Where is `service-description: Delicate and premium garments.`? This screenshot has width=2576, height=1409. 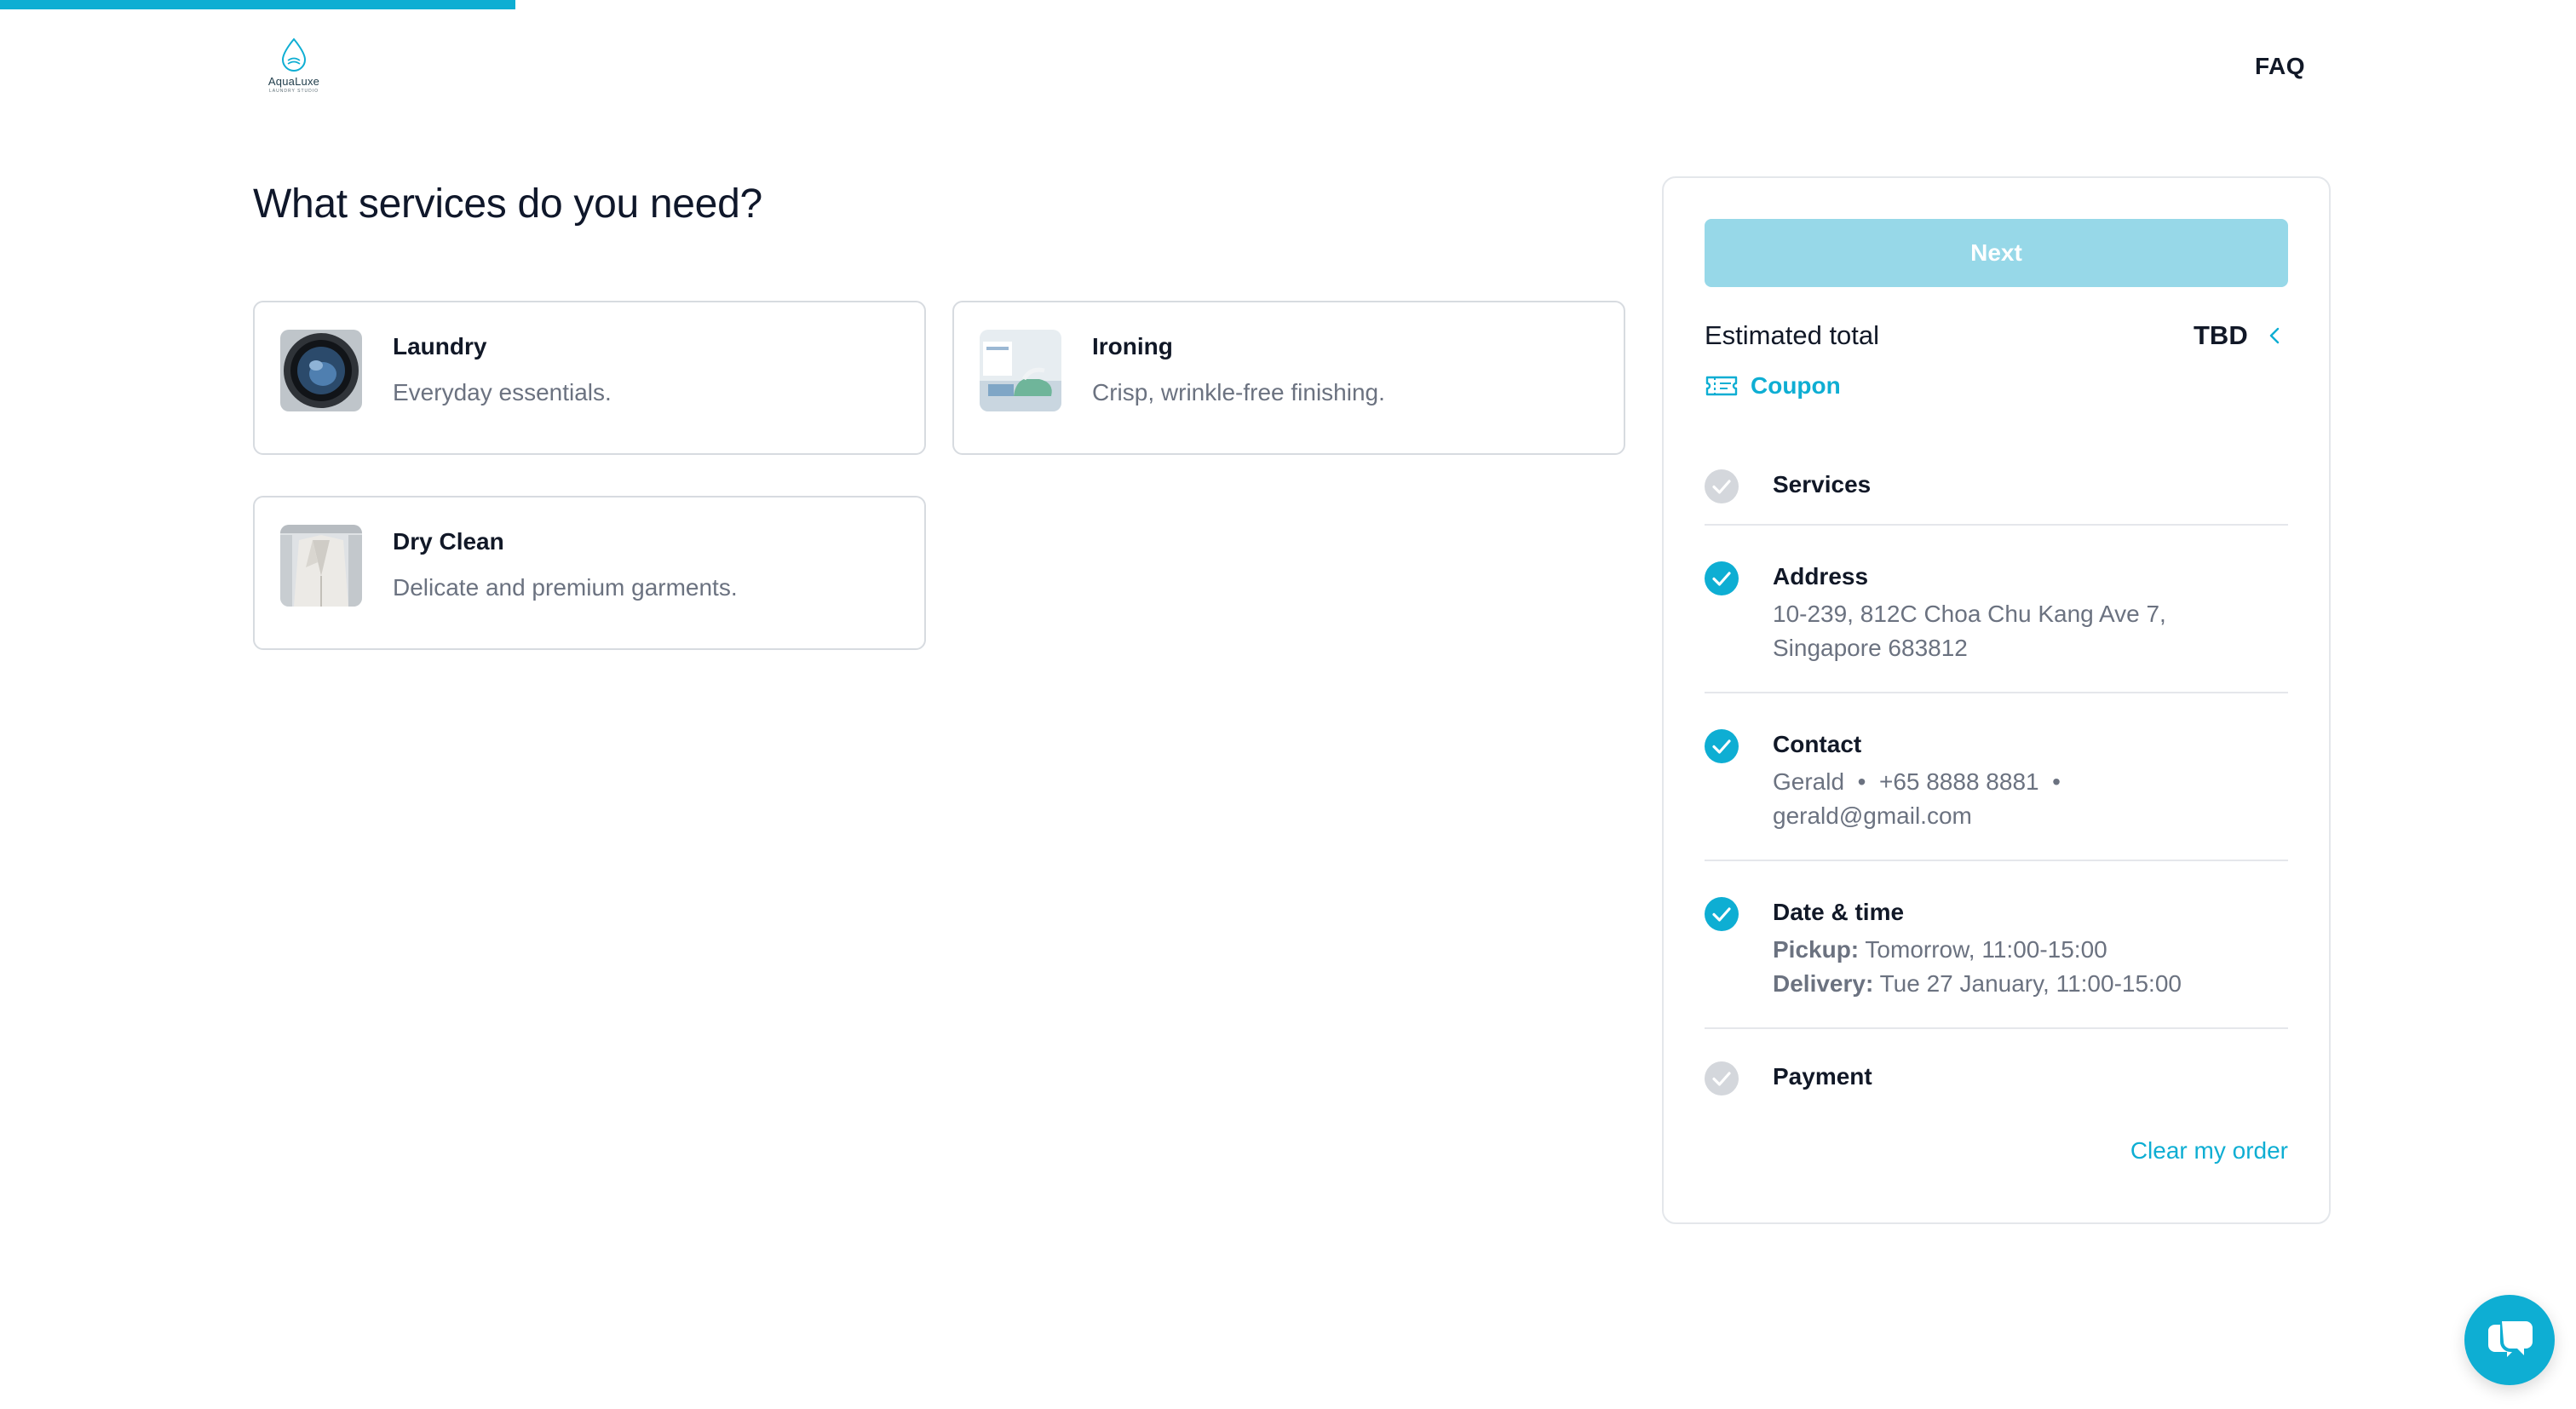
service-description: Delicate and premium garments. is located at coordinates (566, 587).